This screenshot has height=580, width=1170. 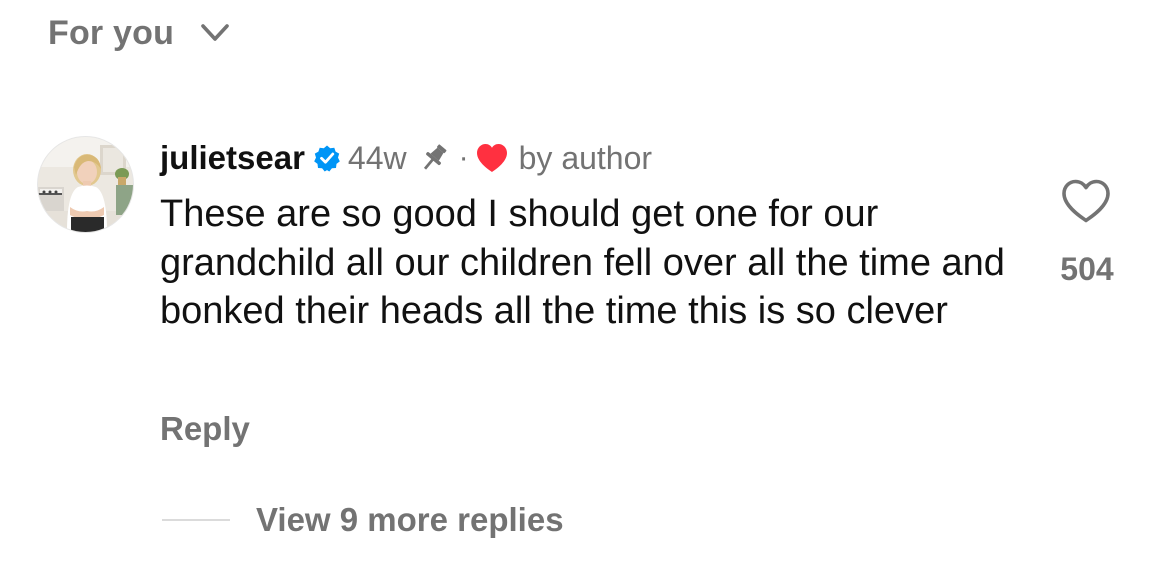 I want to click on like-button, so click(x=1086, y=201).